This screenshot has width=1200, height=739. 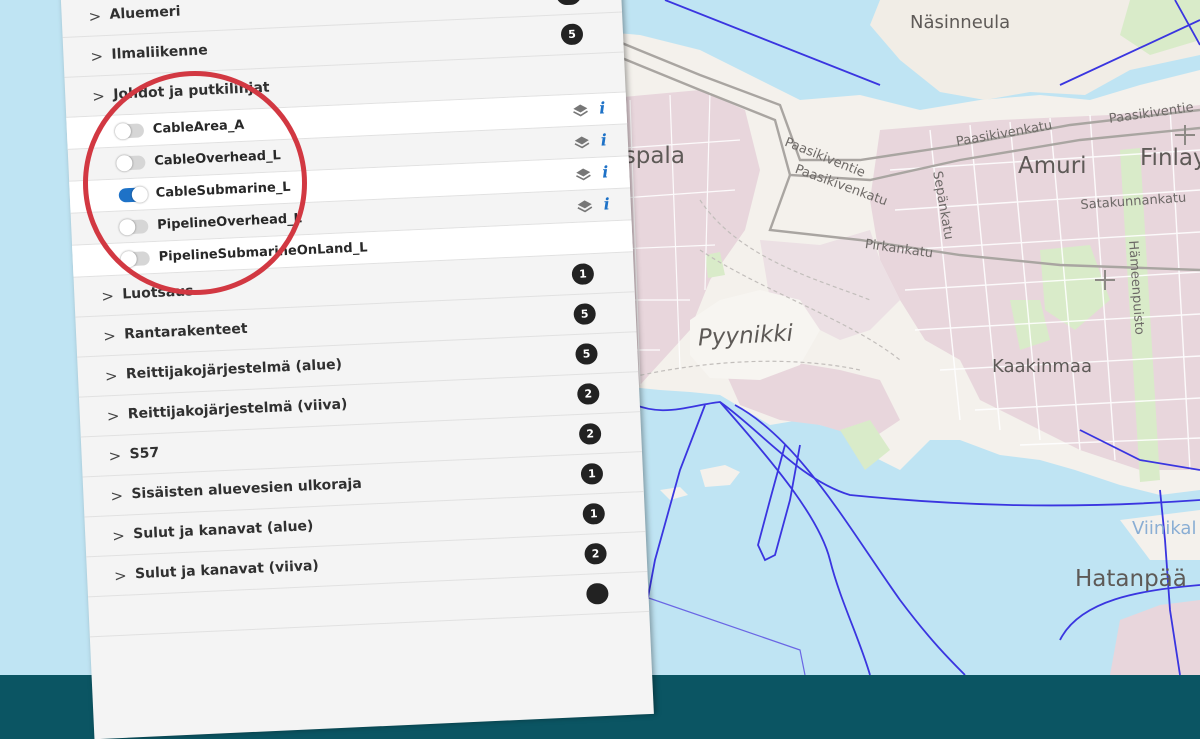 What do you see at coordinates (160, 52) in the screenshot?
I see `category-label: Ilmaliikenne` at bounding box center [160, 52].